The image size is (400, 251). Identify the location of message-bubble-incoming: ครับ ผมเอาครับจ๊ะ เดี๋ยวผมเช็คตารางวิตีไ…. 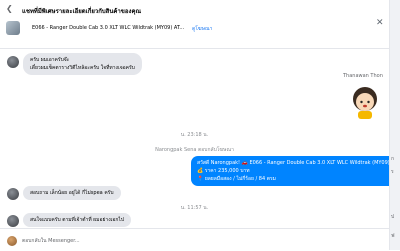
(82, 64).